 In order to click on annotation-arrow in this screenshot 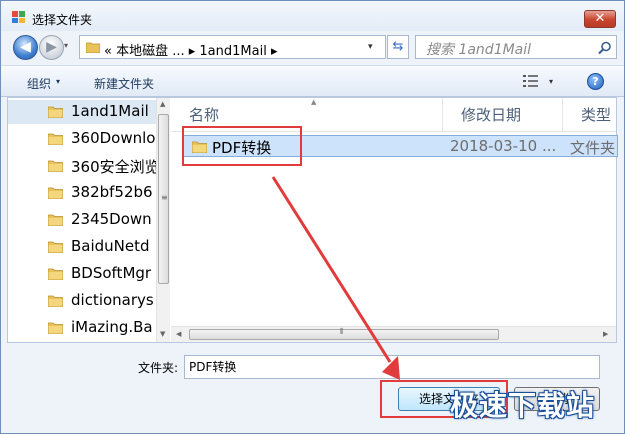, I will do `click(335, 278)`.